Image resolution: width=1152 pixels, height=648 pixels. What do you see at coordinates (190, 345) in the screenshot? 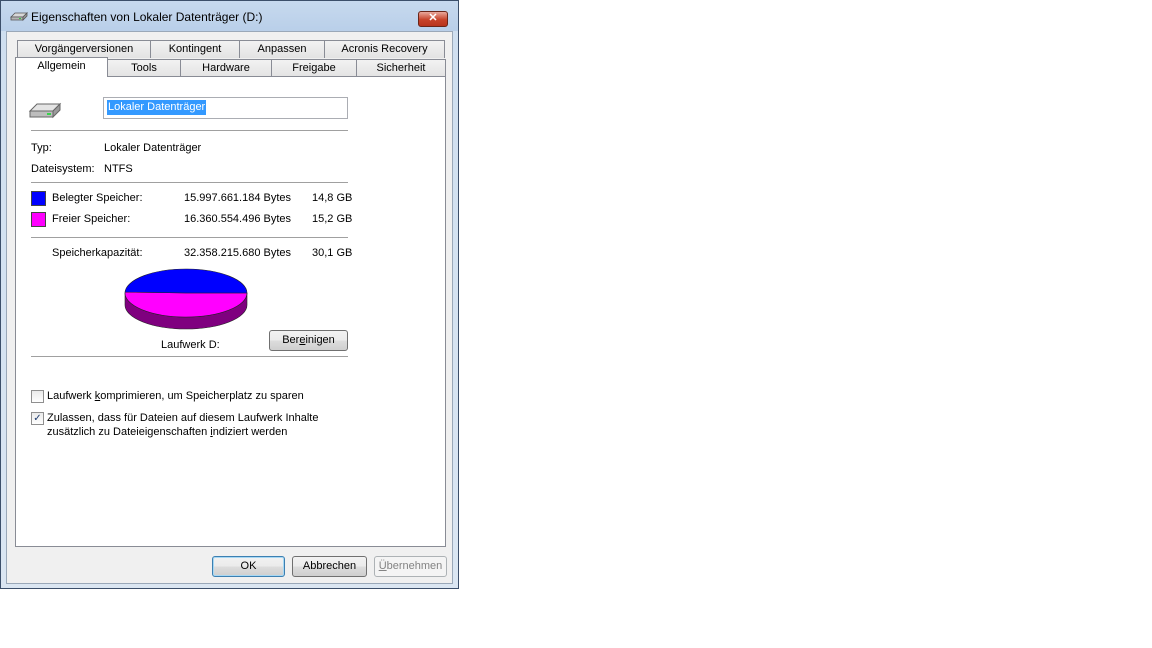
I see `drive-letter-label: Laufwerk D:` at bounding box center [190, 345].